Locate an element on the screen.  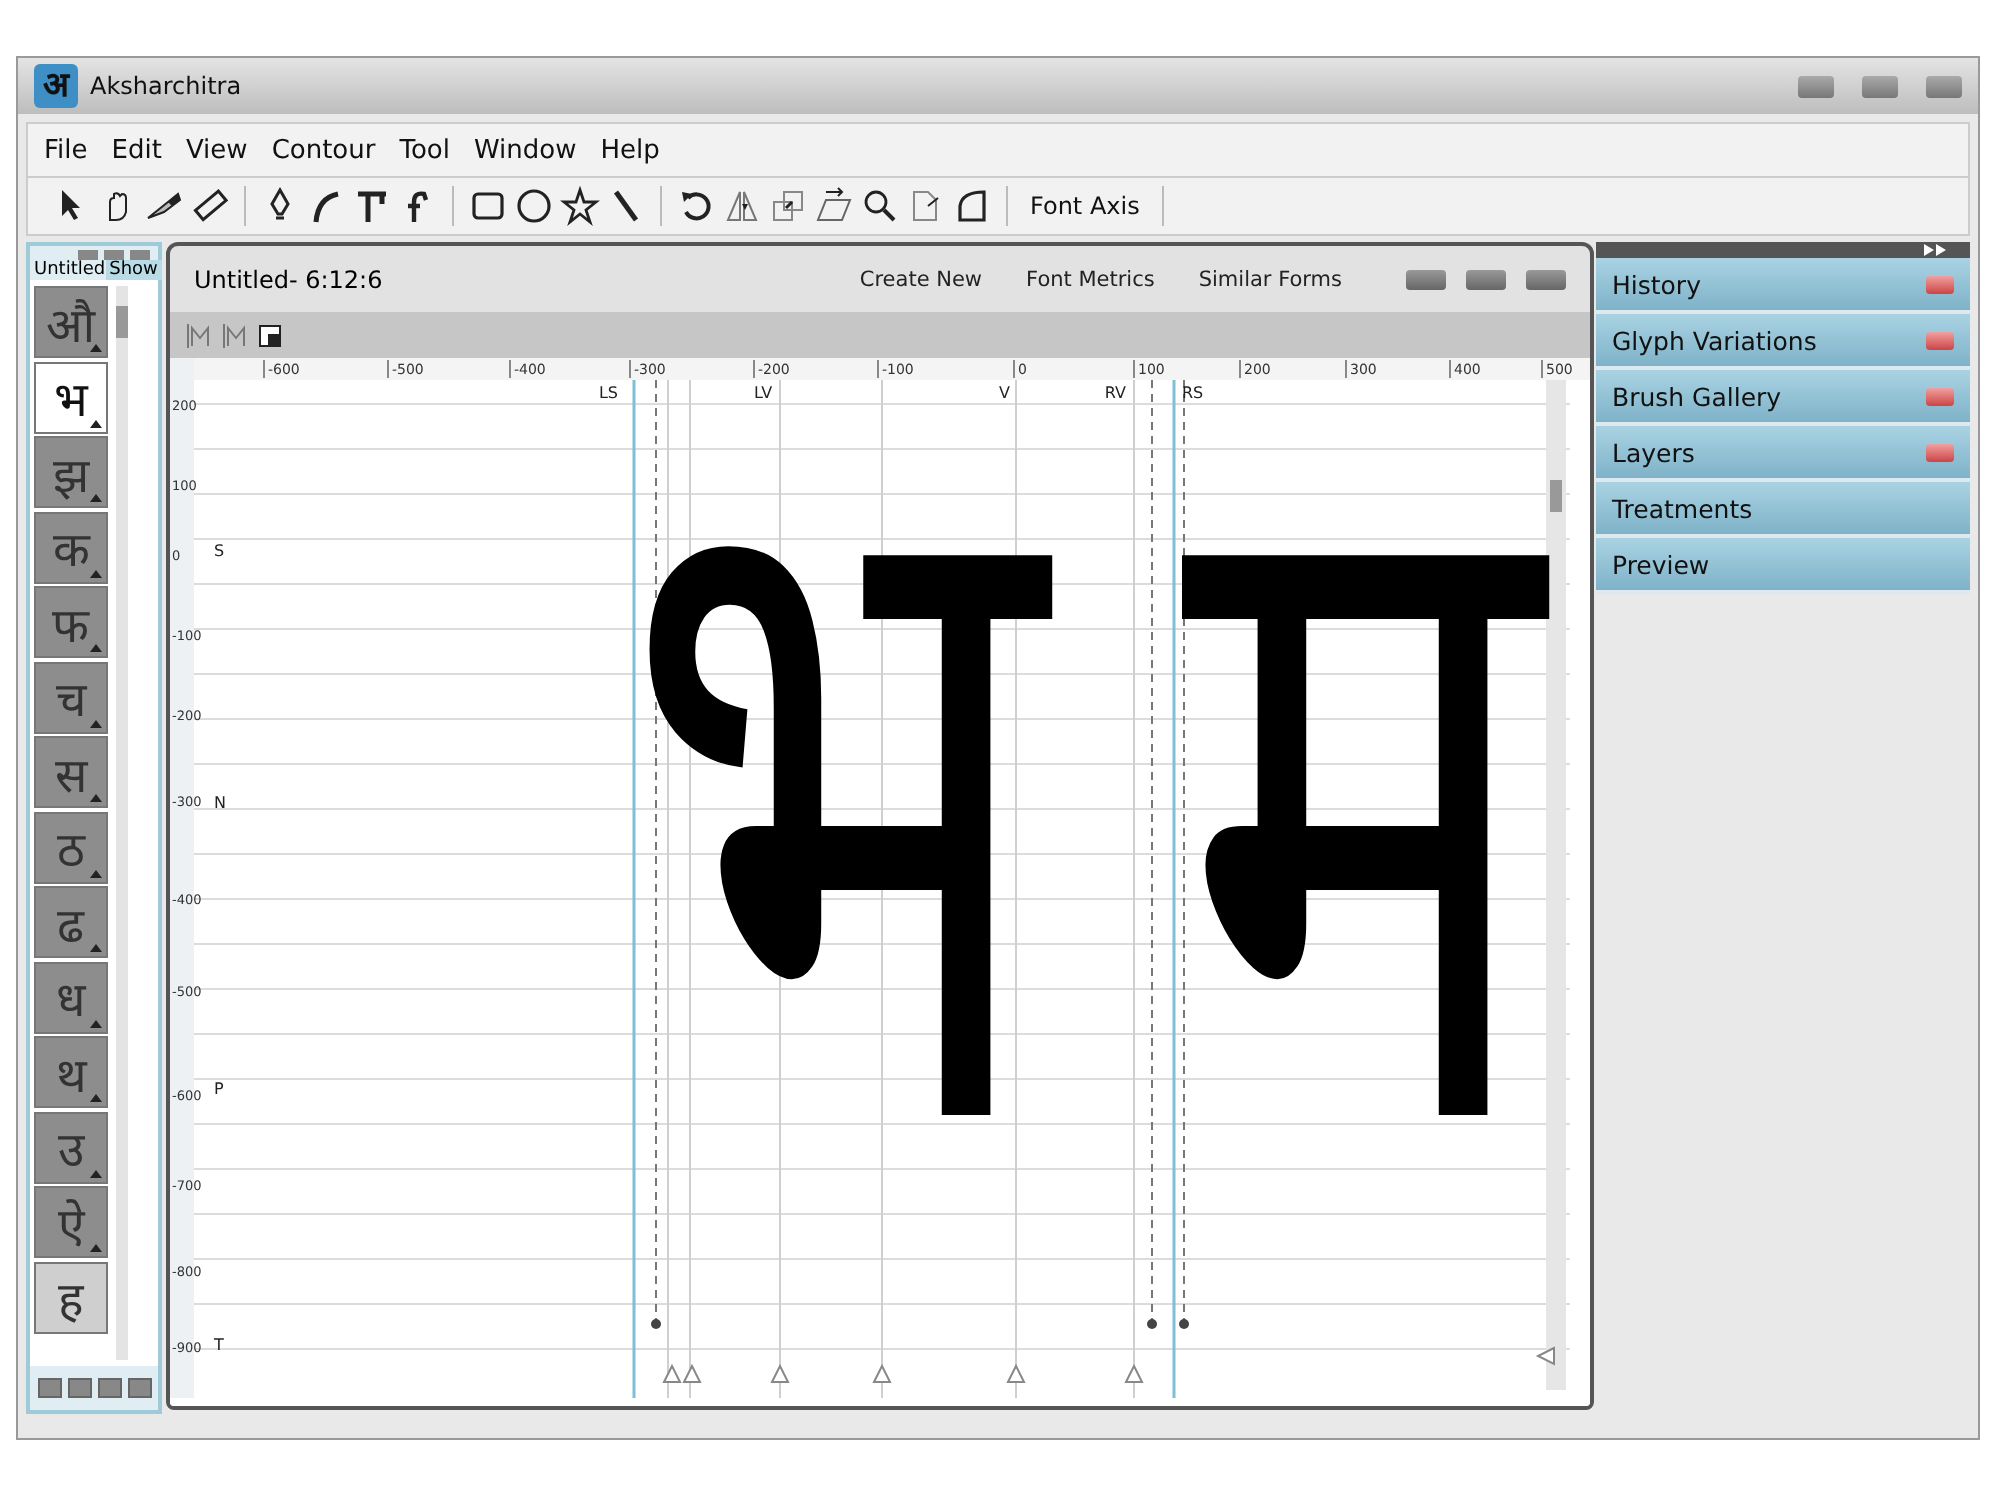
panel-title: Layers is located at coordinates (1653, 452).